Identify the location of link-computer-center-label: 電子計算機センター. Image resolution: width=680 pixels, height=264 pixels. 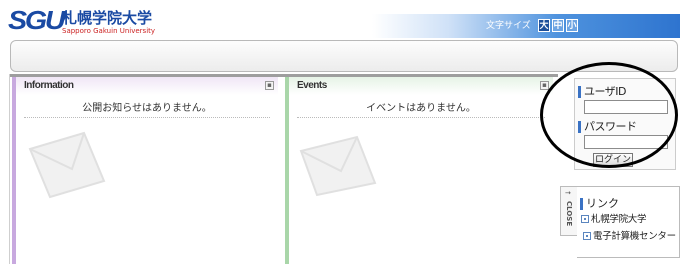
(634, 236).